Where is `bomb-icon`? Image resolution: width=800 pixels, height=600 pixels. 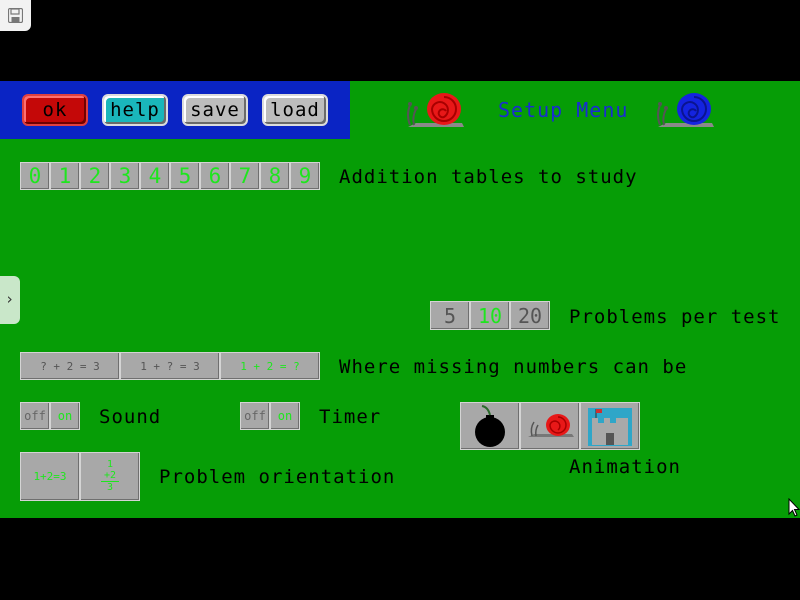
bomb-icon is located at coordinates (490, 426).